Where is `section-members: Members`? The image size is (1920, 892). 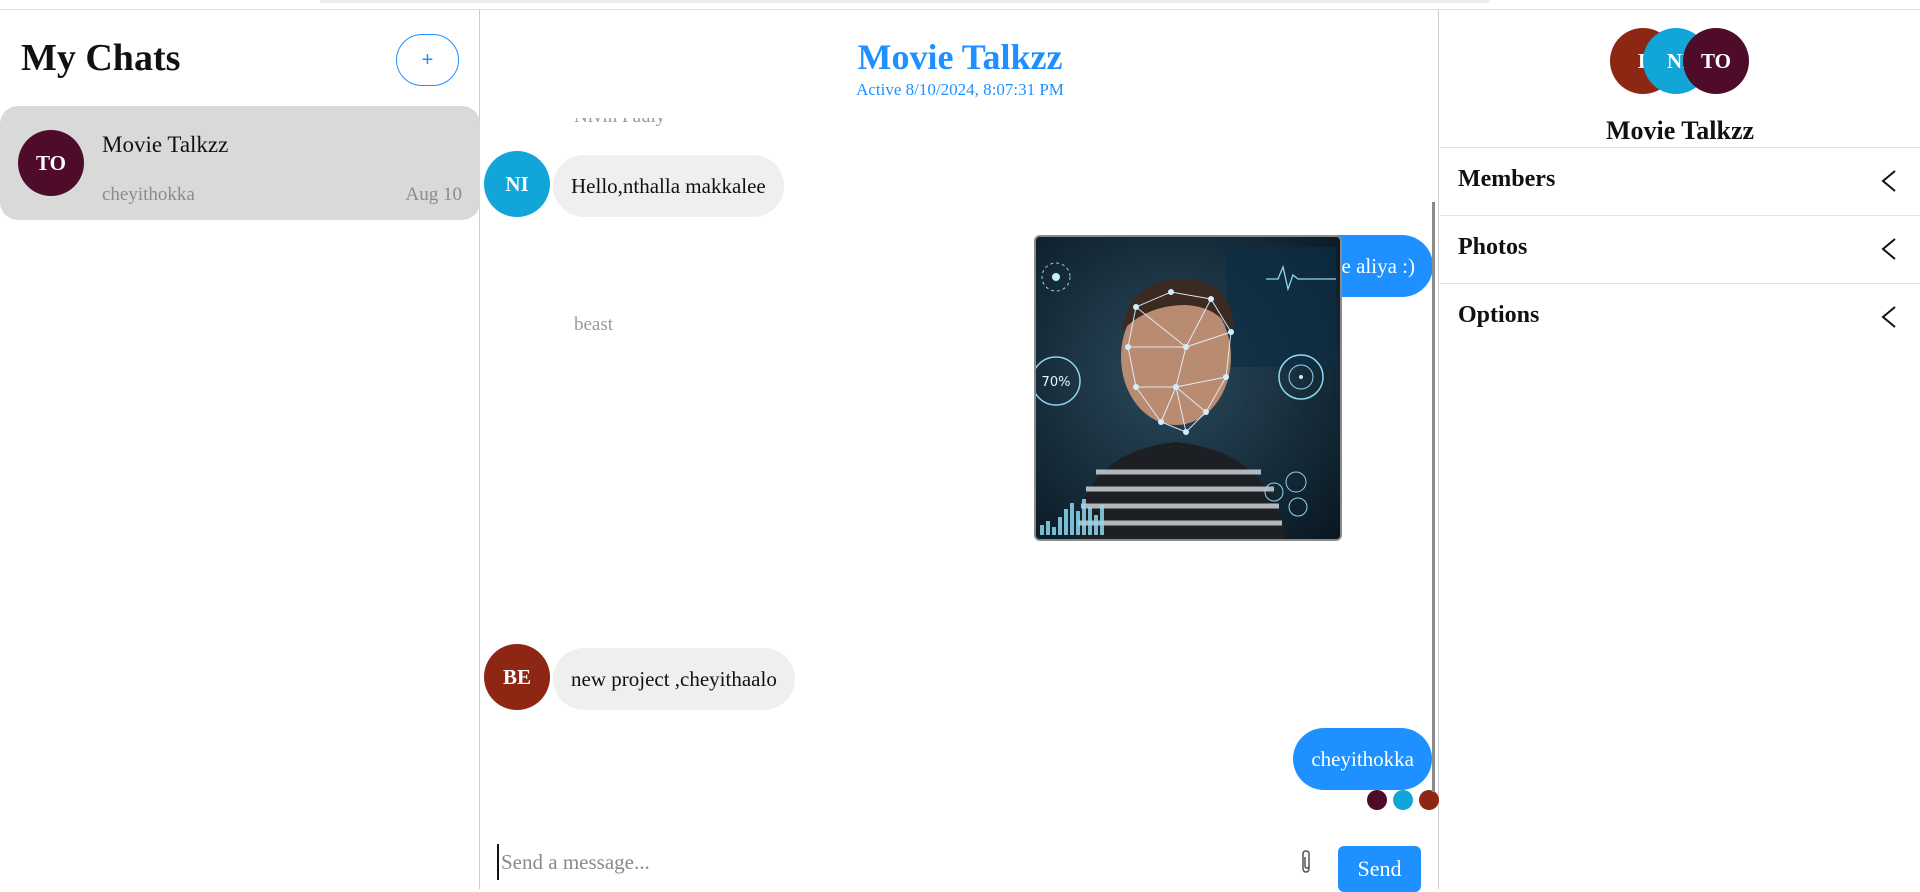
section-members: Members is located at coordinates (1680, 181).